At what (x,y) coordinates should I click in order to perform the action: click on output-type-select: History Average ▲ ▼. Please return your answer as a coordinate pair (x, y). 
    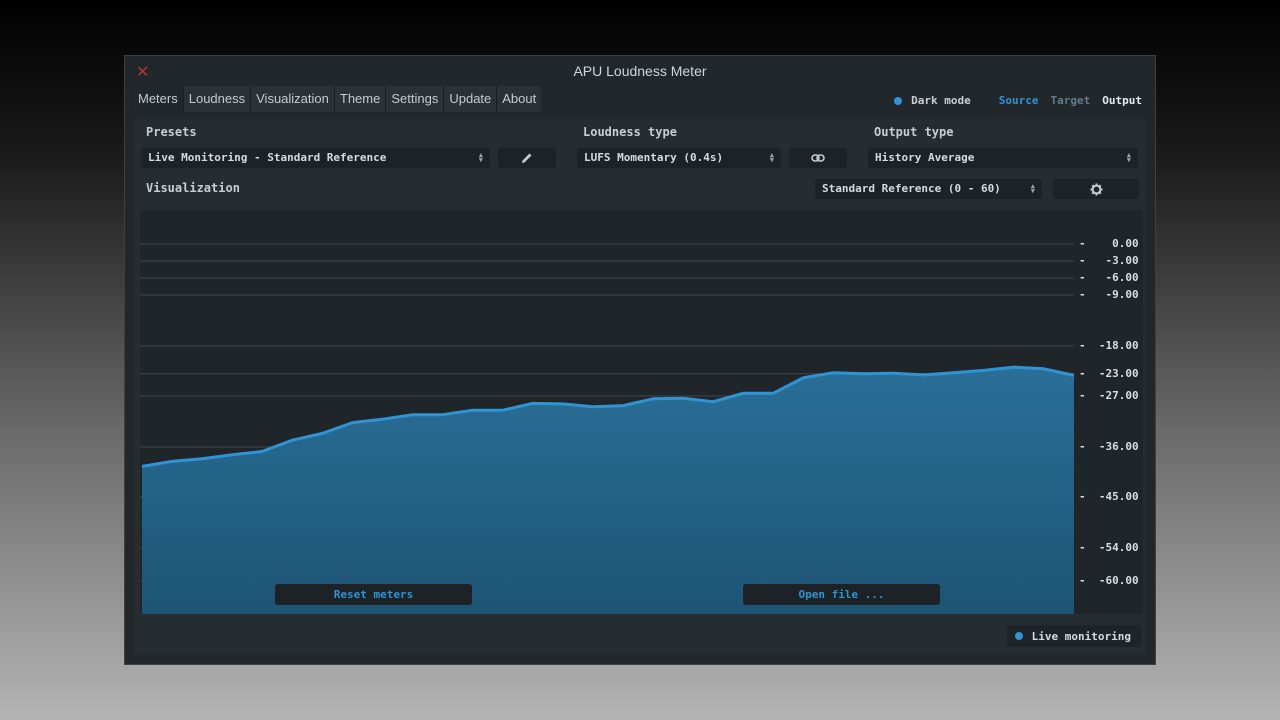
    Looking at the image, I should click on (1003, 158).